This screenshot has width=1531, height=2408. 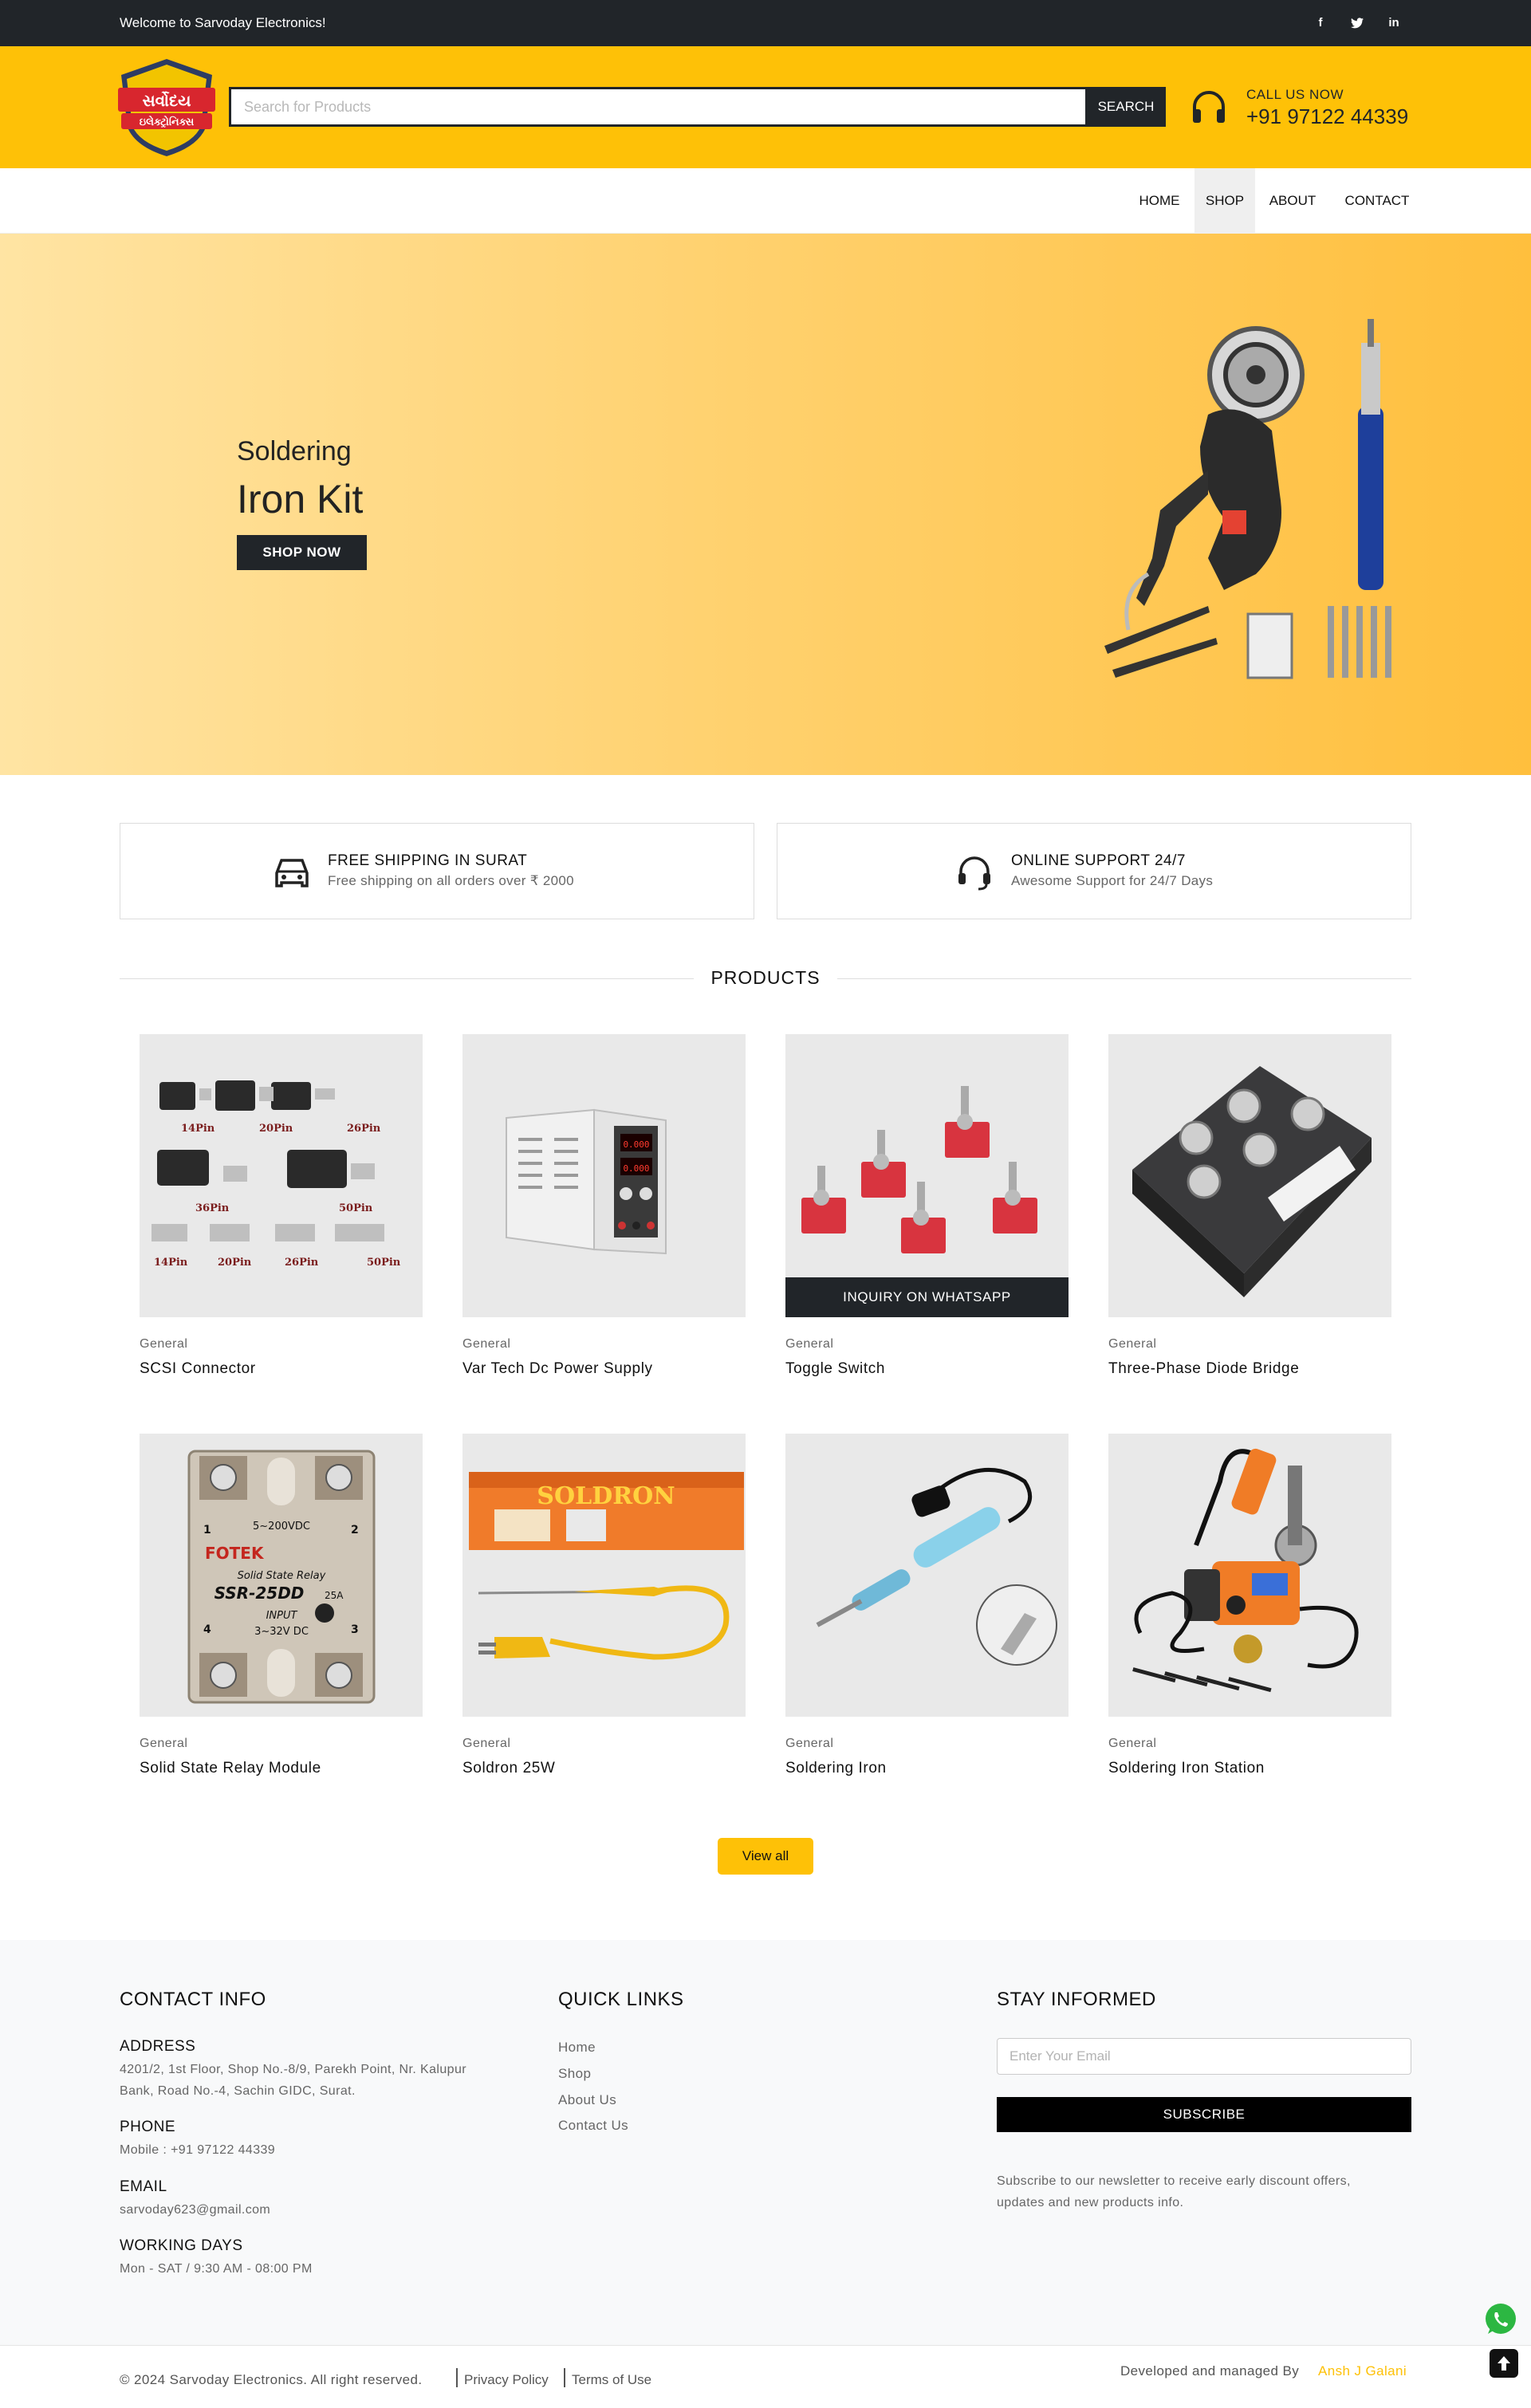 What do you see at coordinates (1327, 117) in the screenshot?
I see `call-number: +91 97122 44339` at bounding box center [1327, 117].